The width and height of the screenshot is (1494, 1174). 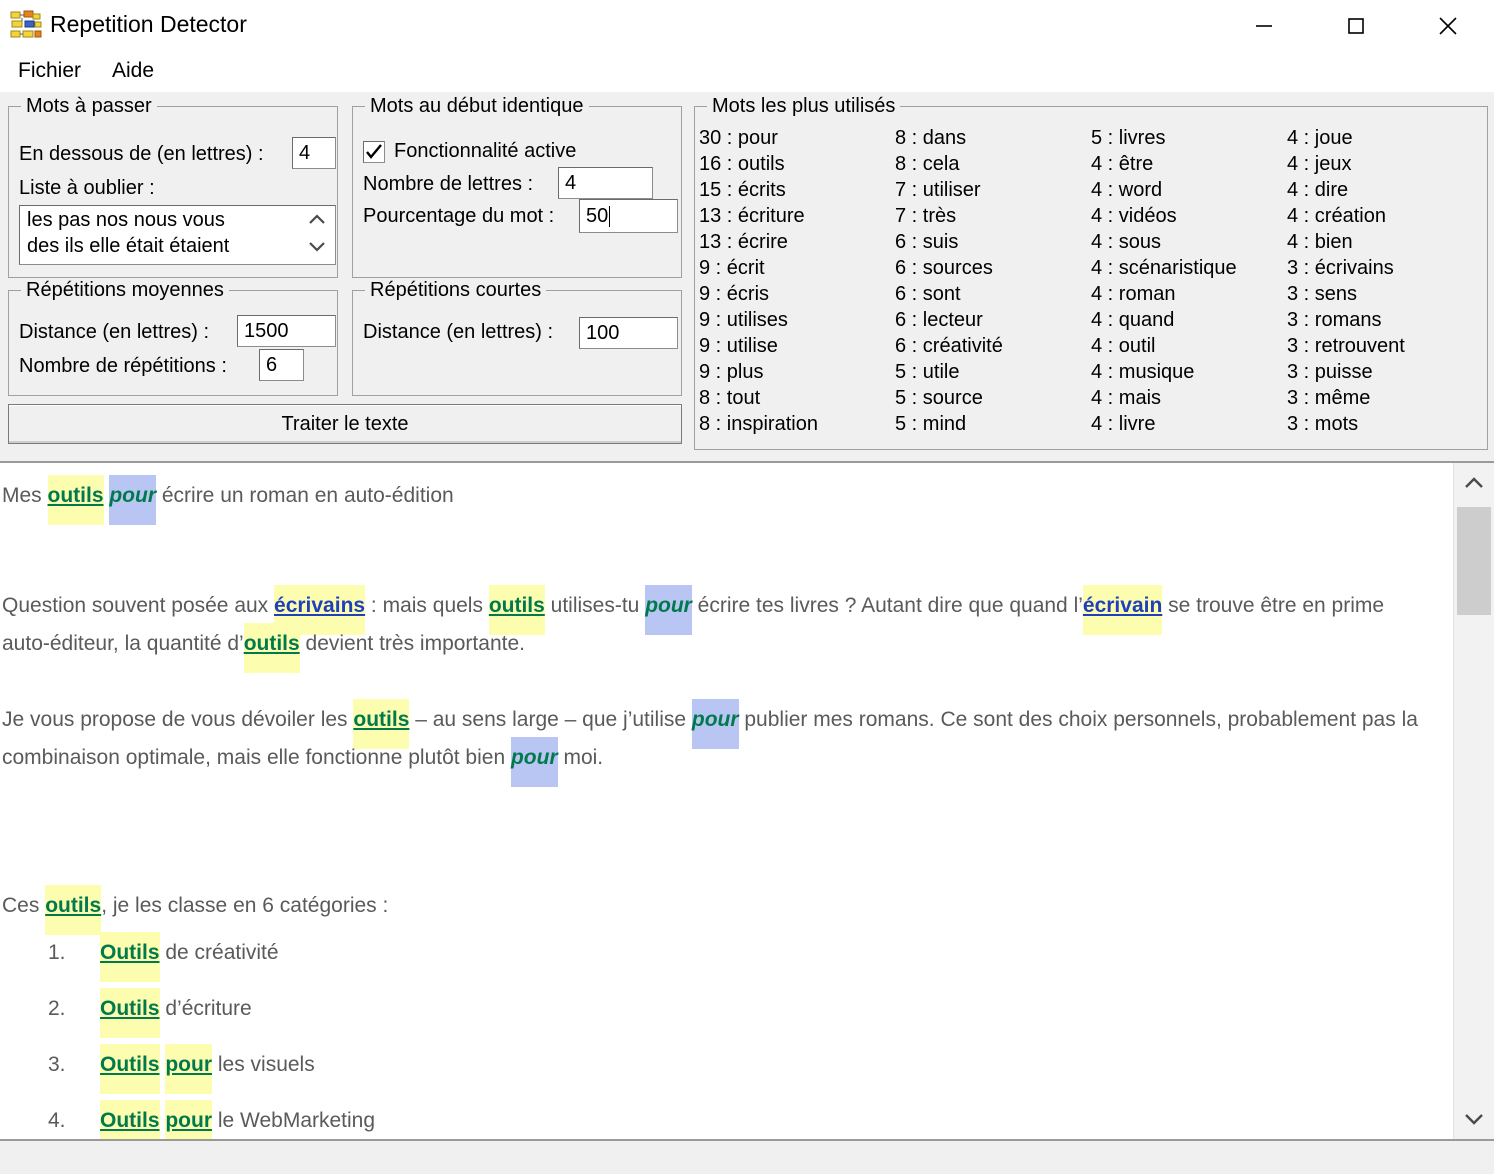 I want to click on input-nombre-de-repetitions: 6, so click(x=281, y=365).